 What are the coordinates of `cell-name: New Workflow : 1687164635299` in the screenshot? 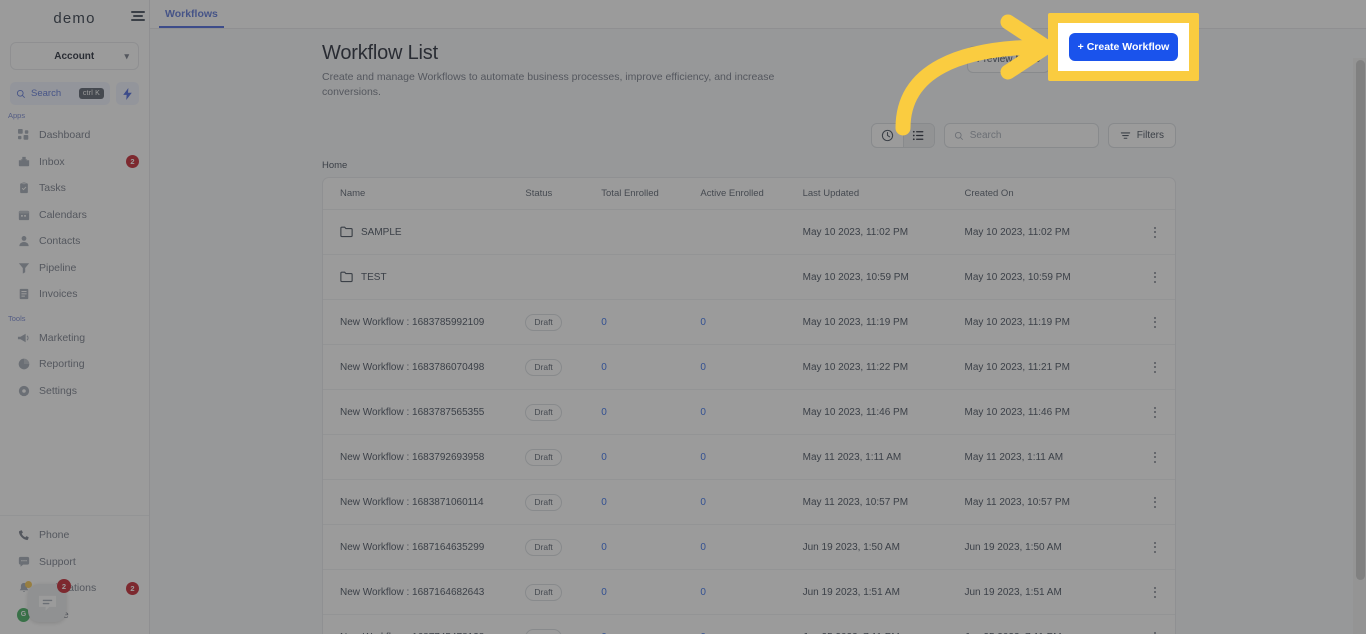 It's located at (424, 547).